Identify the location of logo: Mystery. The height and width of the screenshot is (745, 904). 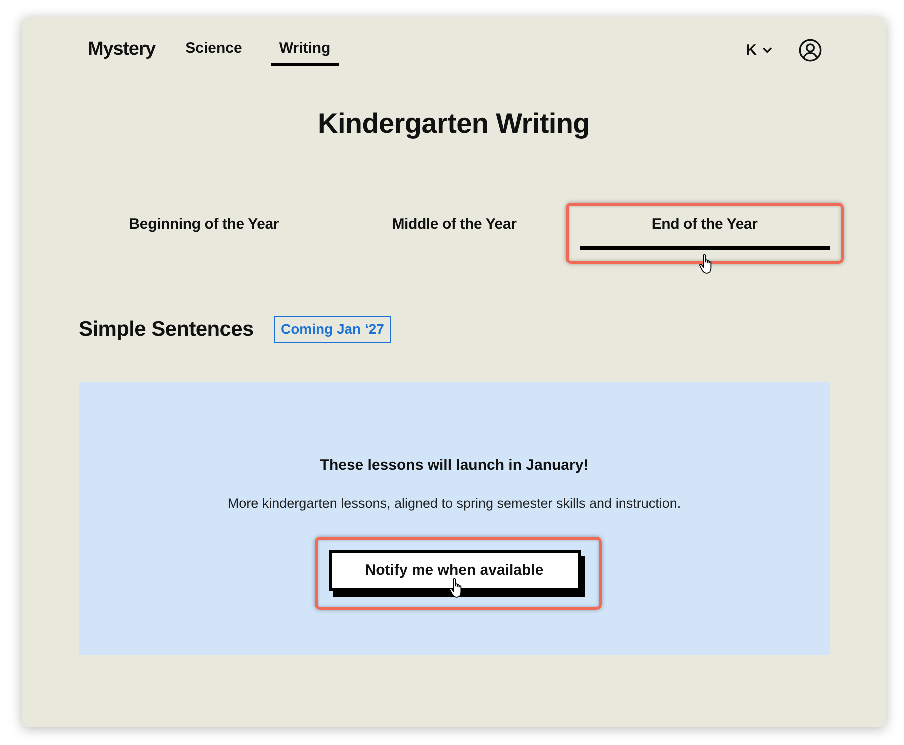
(122, 50).